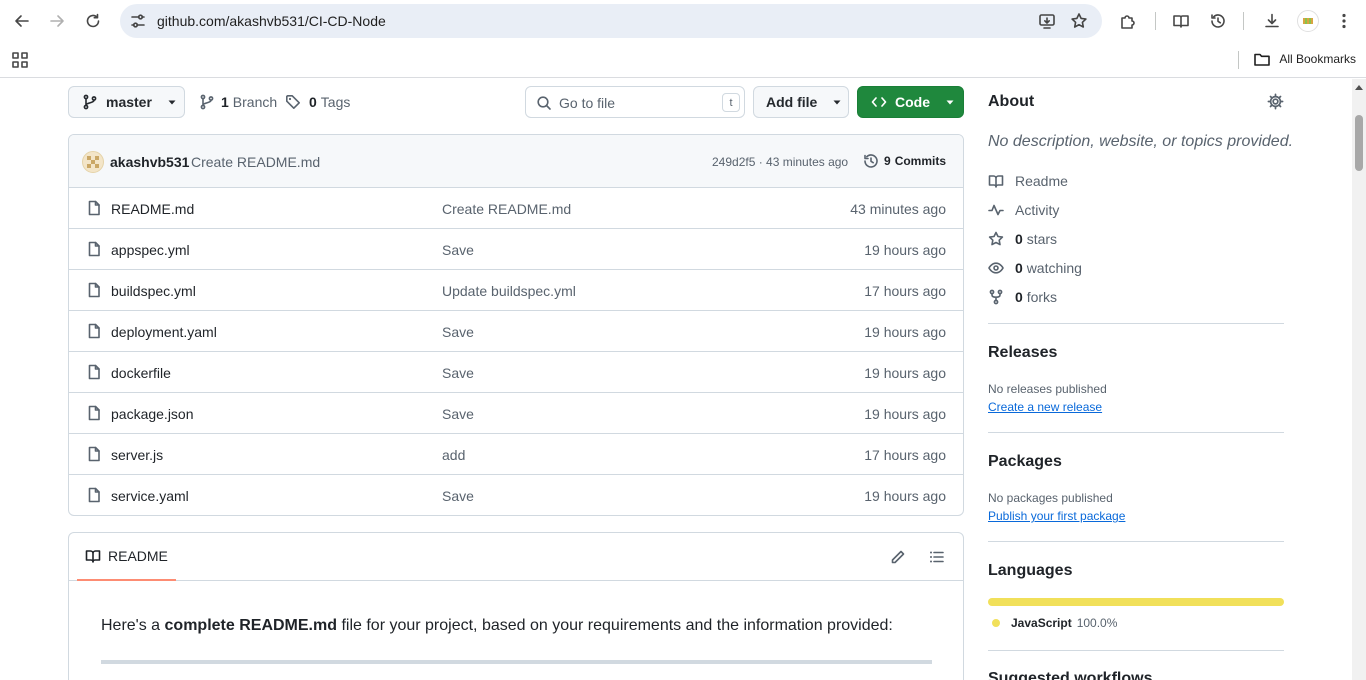 This screenshot has width=1366, height=680. Describe the element at coordinates (1054, 268) in the screenshot. I see `watching-label: watching` at that location.